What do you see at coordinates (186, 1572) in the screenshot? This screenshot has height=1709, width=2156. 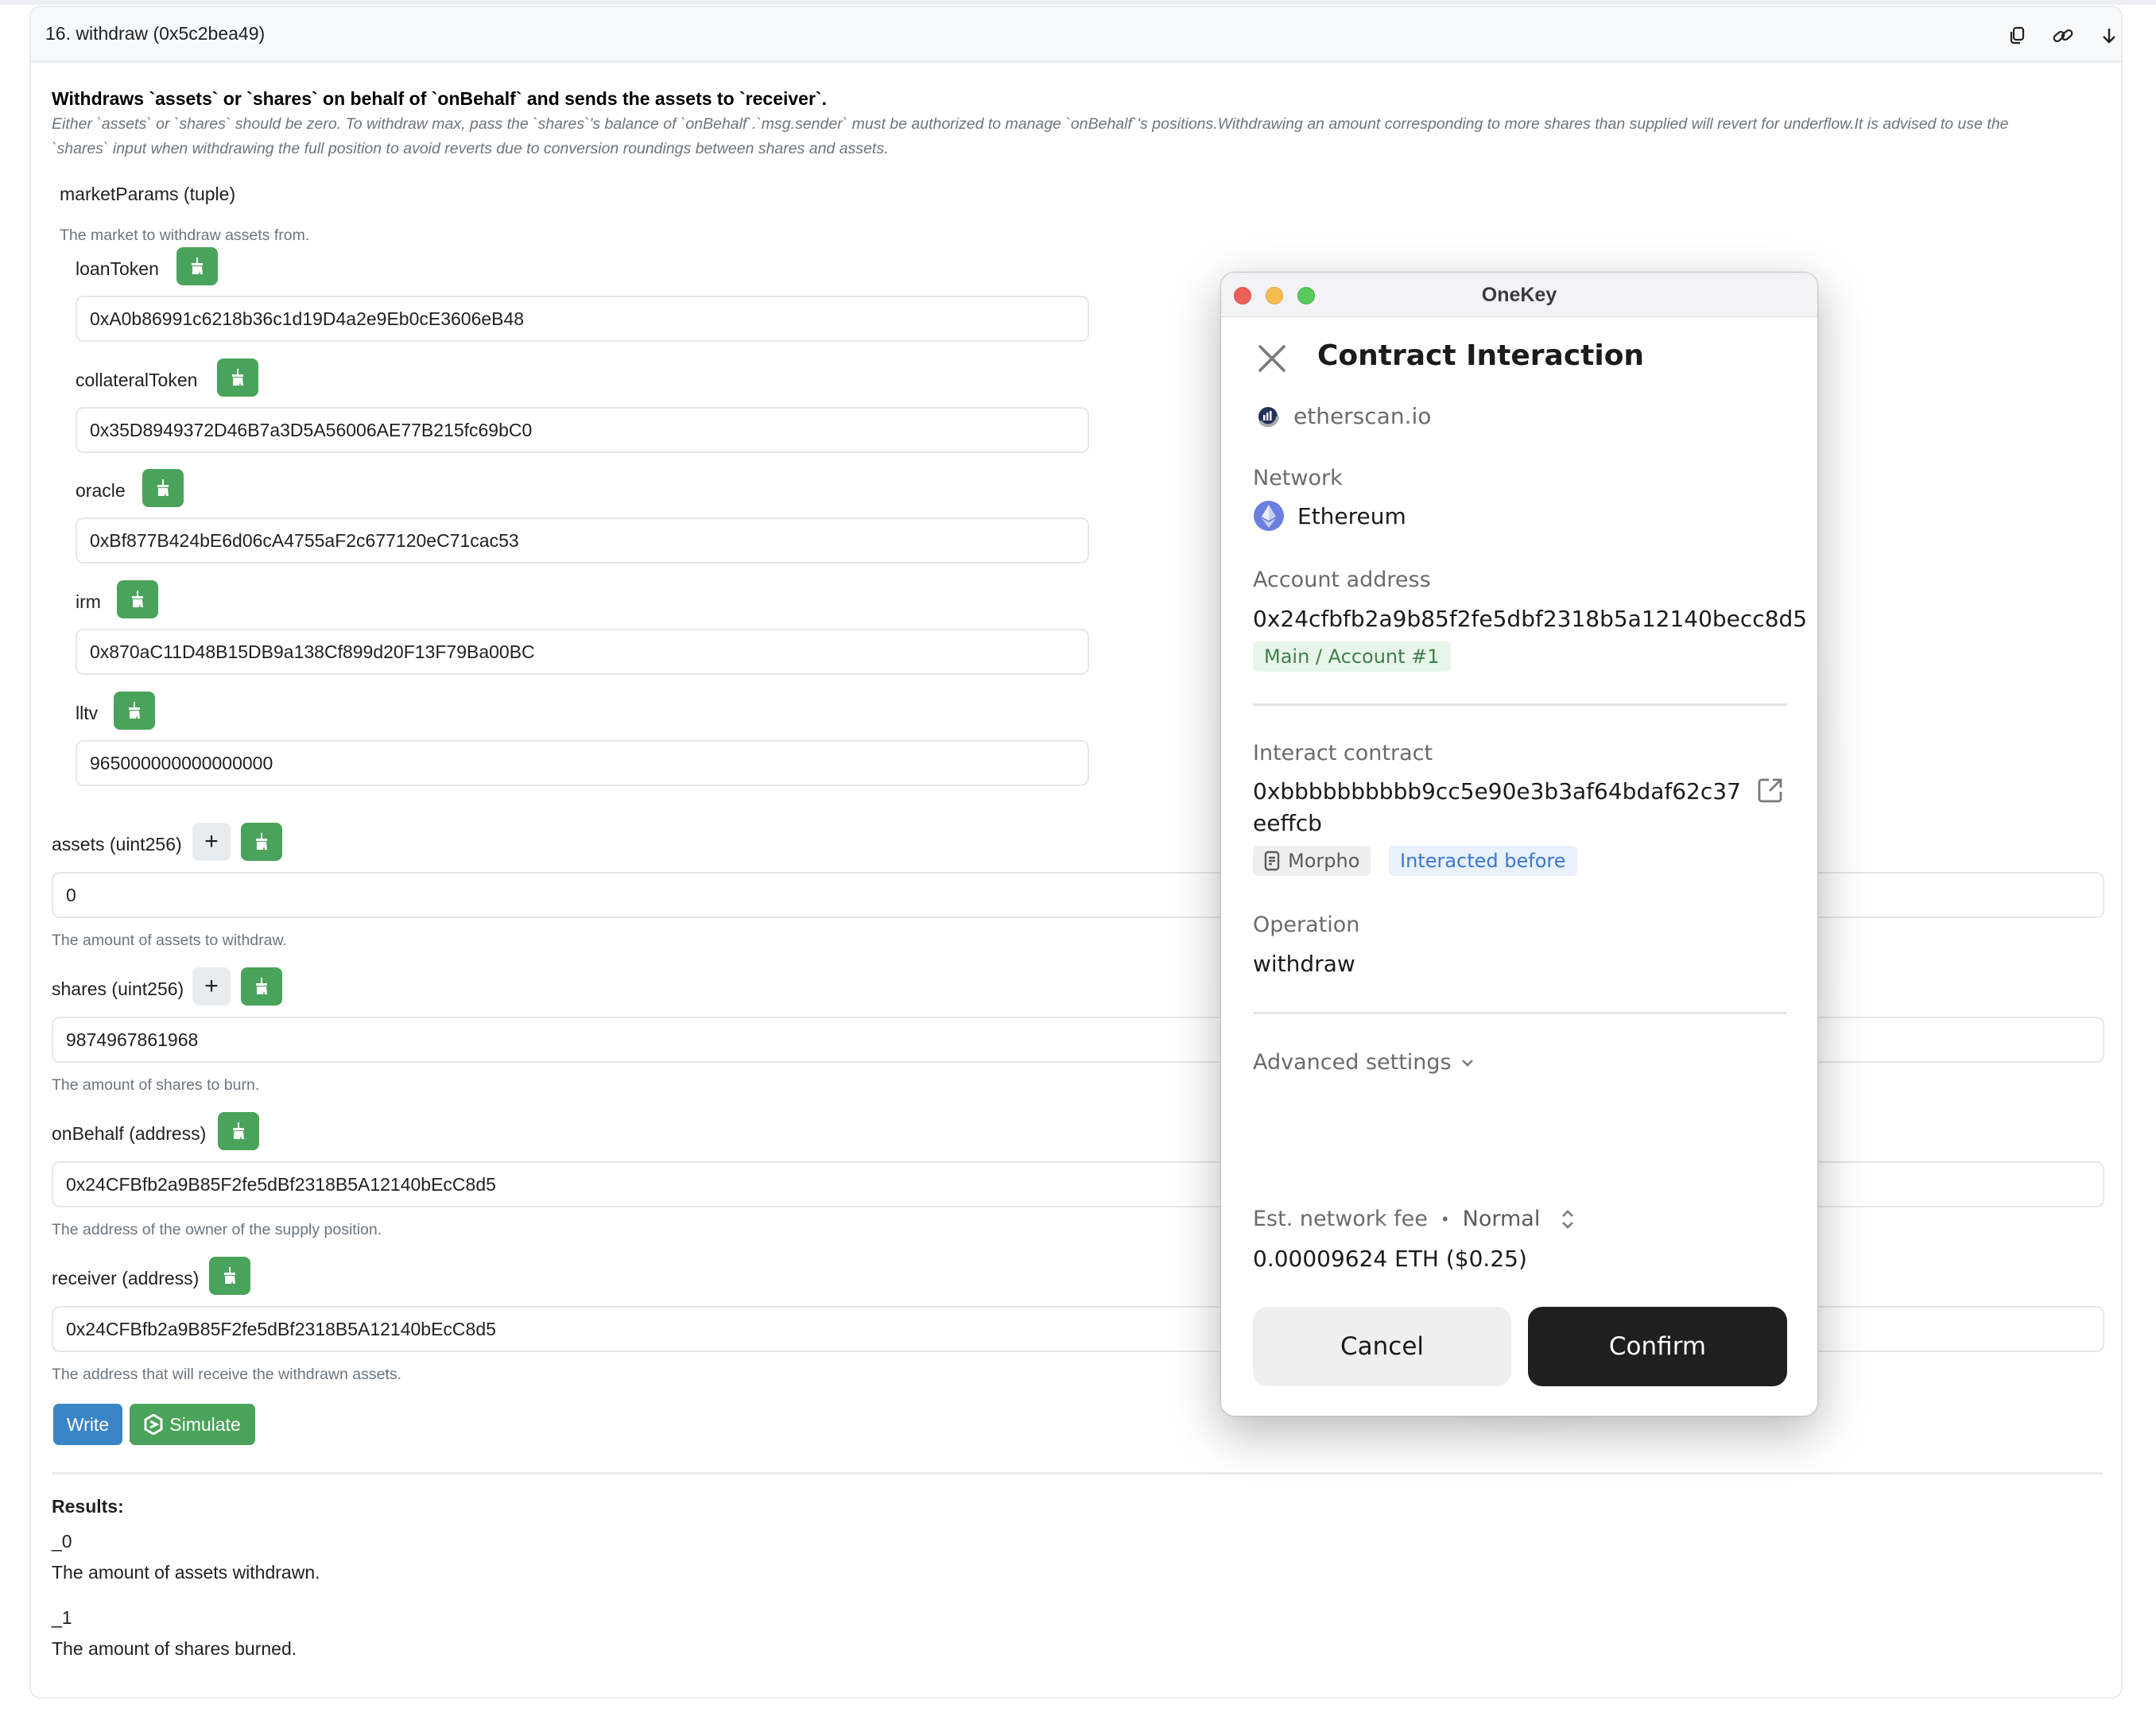 I see `result-0-desc: The amount of assets withdrawn.` at bounding box center [186, 1572].